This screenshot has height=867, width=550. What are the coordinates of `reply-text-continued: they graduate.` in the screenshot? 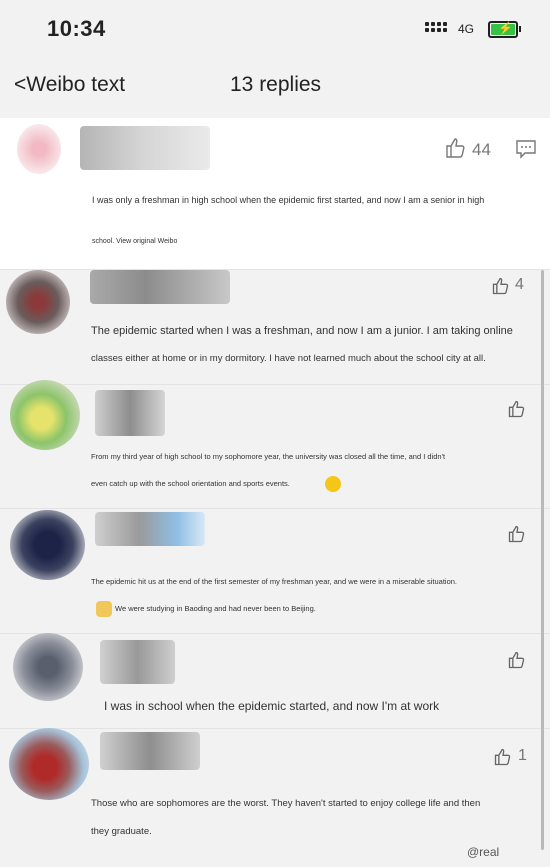 It's located at (121, 831).